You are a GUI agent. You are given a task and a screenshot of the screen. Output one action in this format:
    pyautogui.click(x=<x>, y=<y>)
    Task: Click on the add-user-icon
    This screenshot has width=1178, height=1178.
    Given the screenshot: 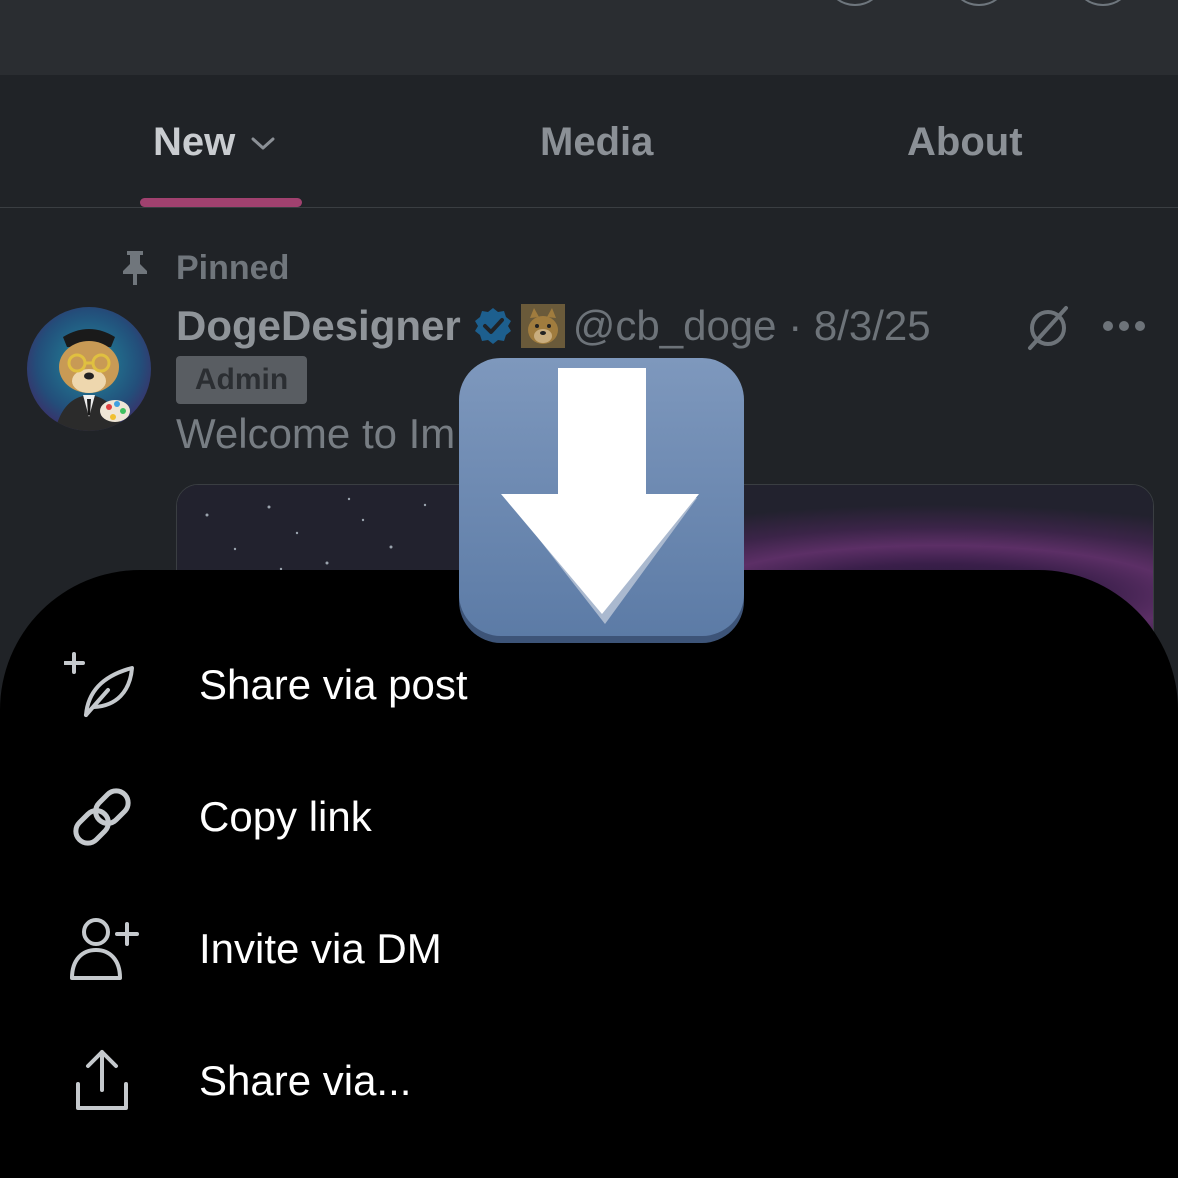 What is the action you would take?
    pyautogui.click(x=104, y=949)
    